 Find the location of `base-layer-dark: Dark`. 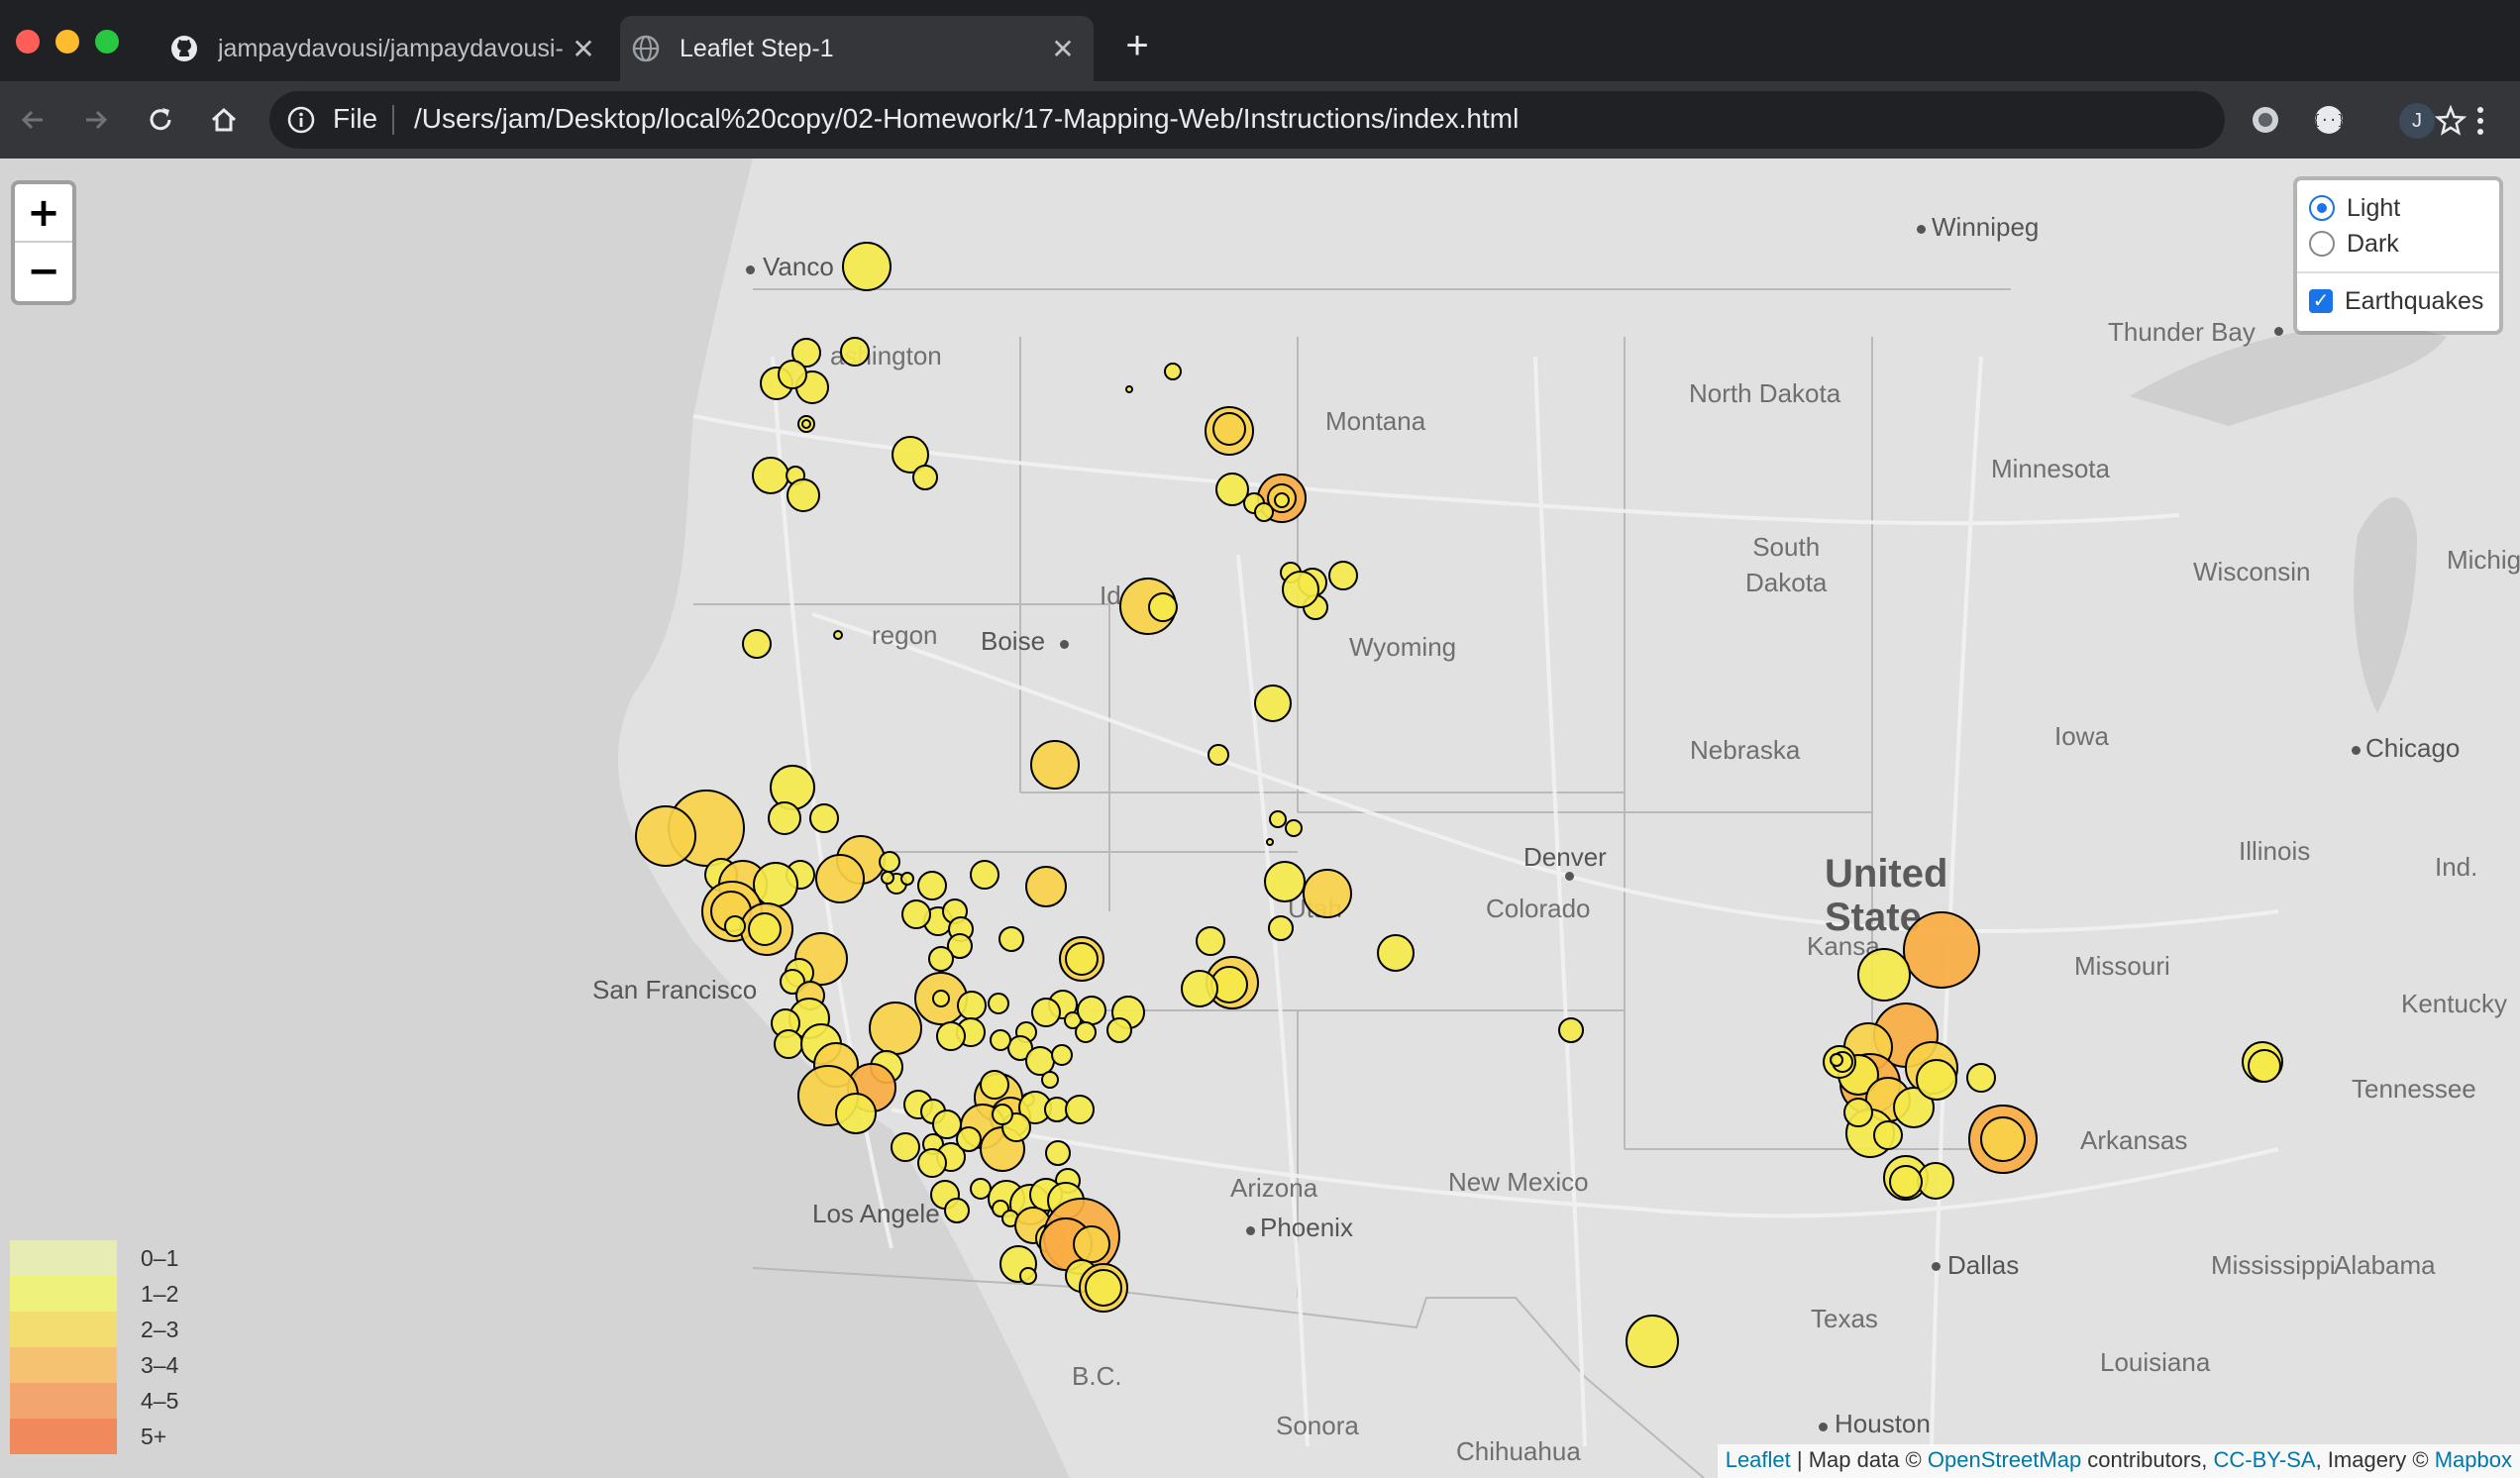

base-layer-dark: Dark is located at coordinates (2398, 244).